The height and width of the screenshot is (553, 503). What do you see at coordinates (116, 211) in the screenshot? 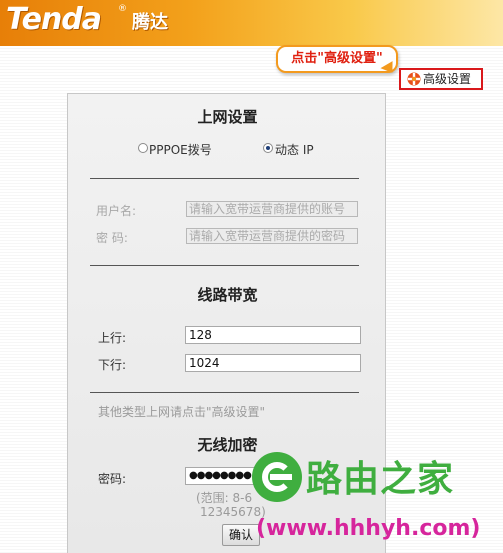
I see `username-label: 用户名:` at bounding box center [116, 211].